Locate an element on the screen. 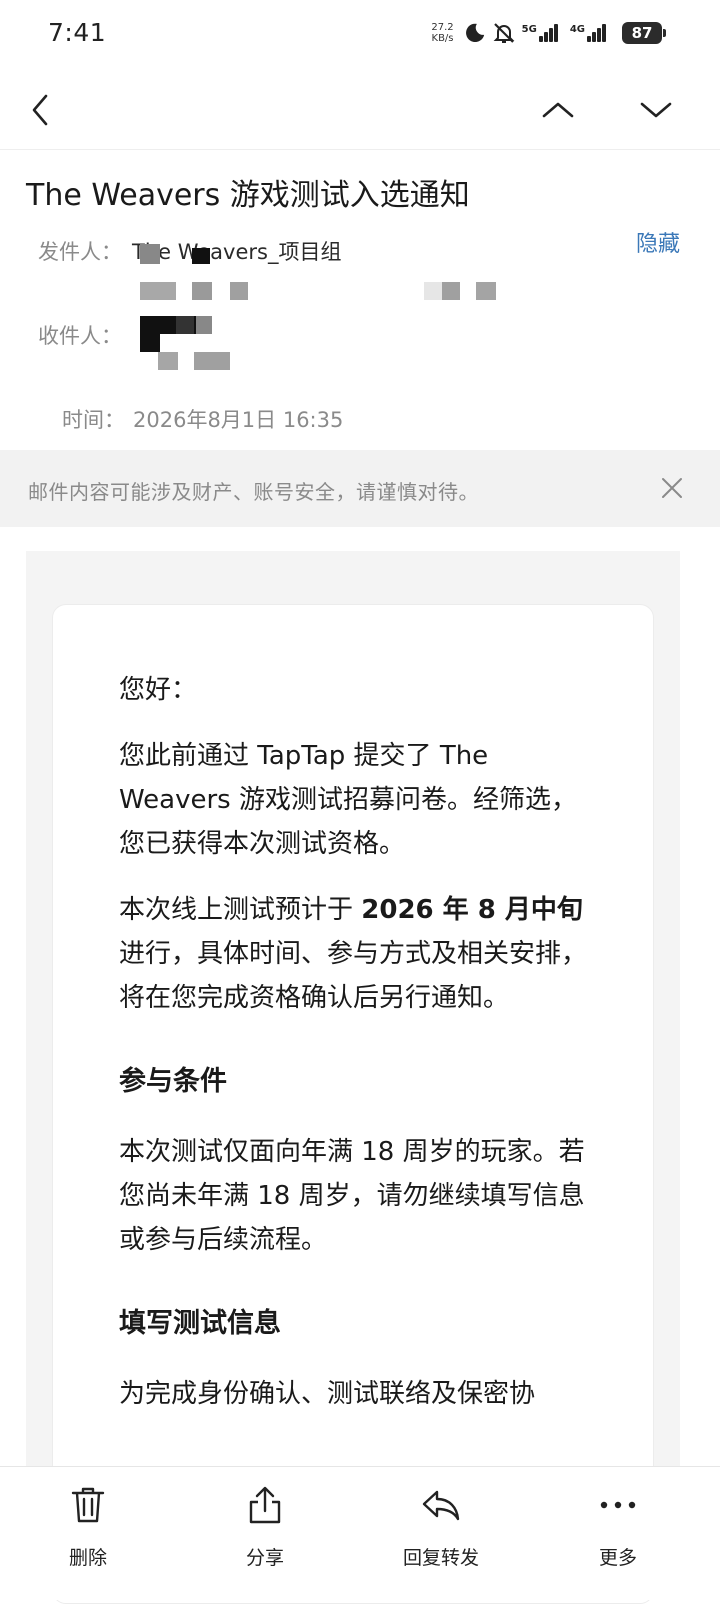  reply-icon is located at coordinates (441, 1505).